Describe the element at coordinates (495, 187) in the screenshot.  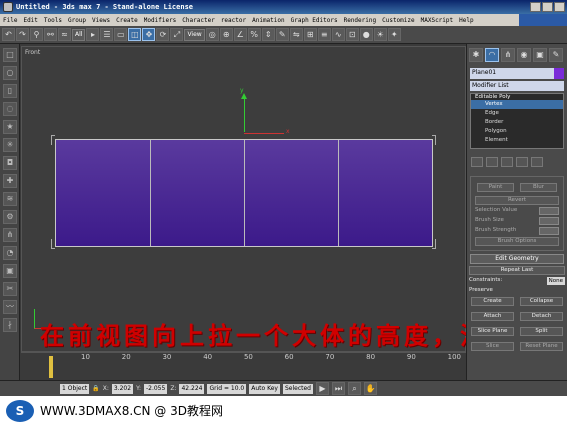
I see `paint-button: Paint` at that location.